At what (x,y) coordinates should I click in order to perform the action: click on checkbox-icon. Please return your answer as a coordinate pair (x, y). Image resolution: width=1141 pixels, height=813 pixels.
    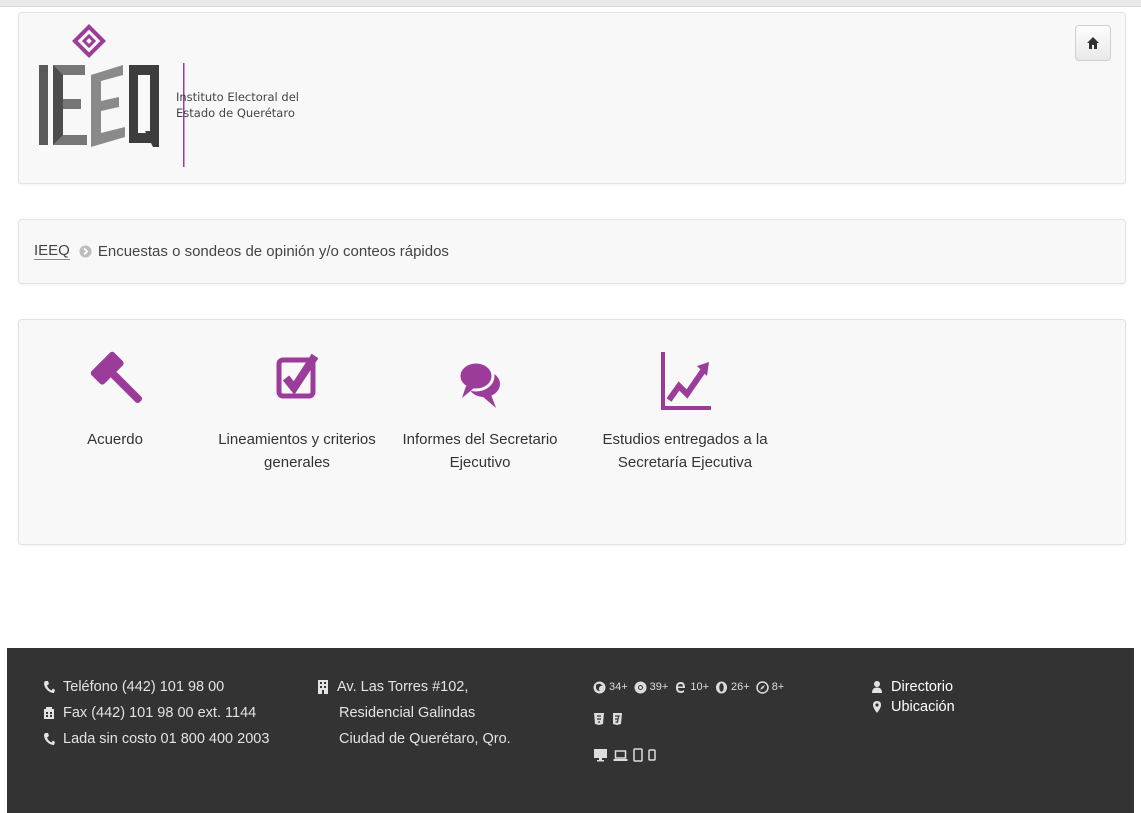
    Looking at the image, I should click on (297, 376).